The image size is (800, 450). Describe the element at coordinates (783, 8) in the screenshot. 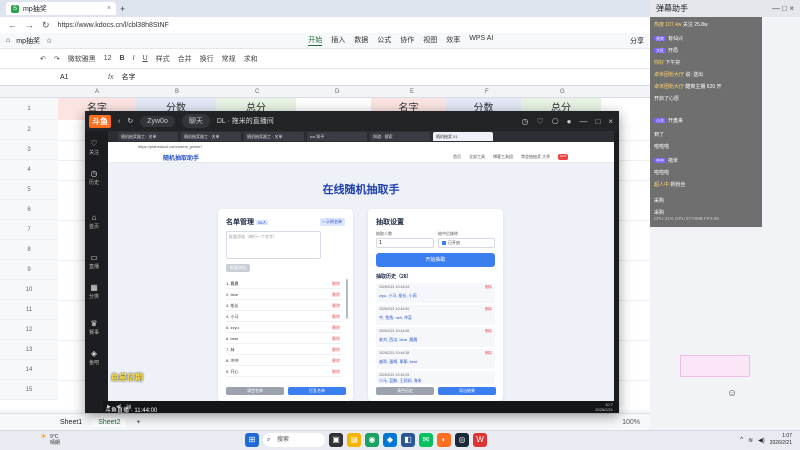

I see `window-controls: — □ ×` at that location.